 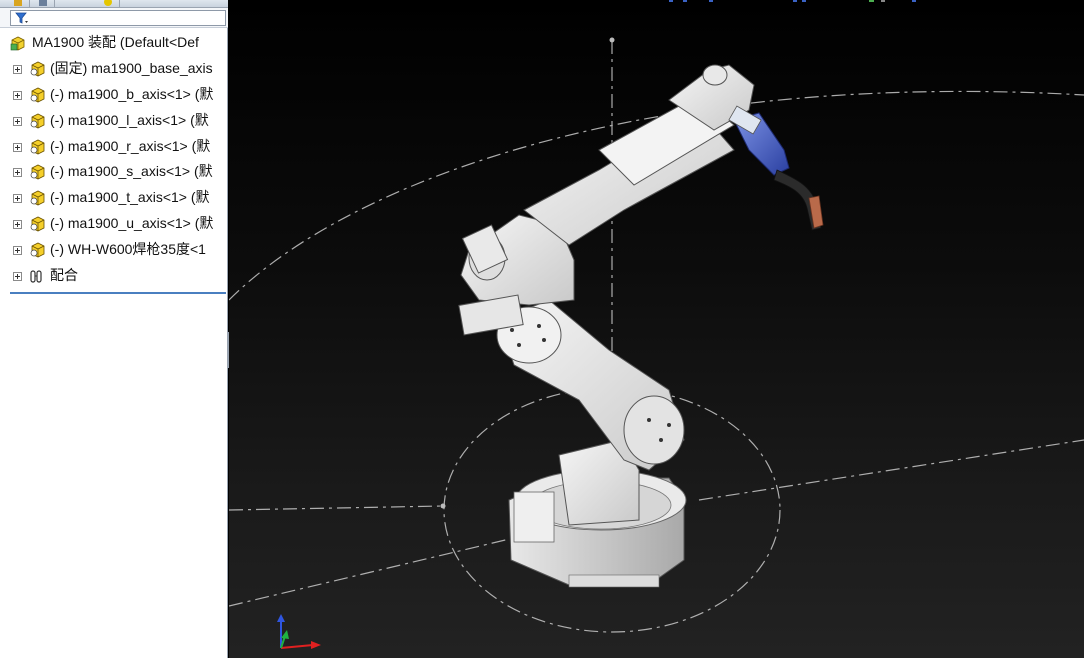 I want to click on property-icon, so click(x=43, y=3).